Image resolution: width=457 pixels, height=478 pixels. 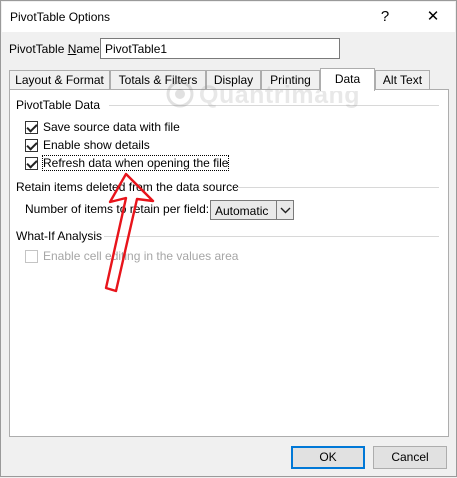 I want to click on items-to-retain-select: Automatic, so click(x=252, y=210).